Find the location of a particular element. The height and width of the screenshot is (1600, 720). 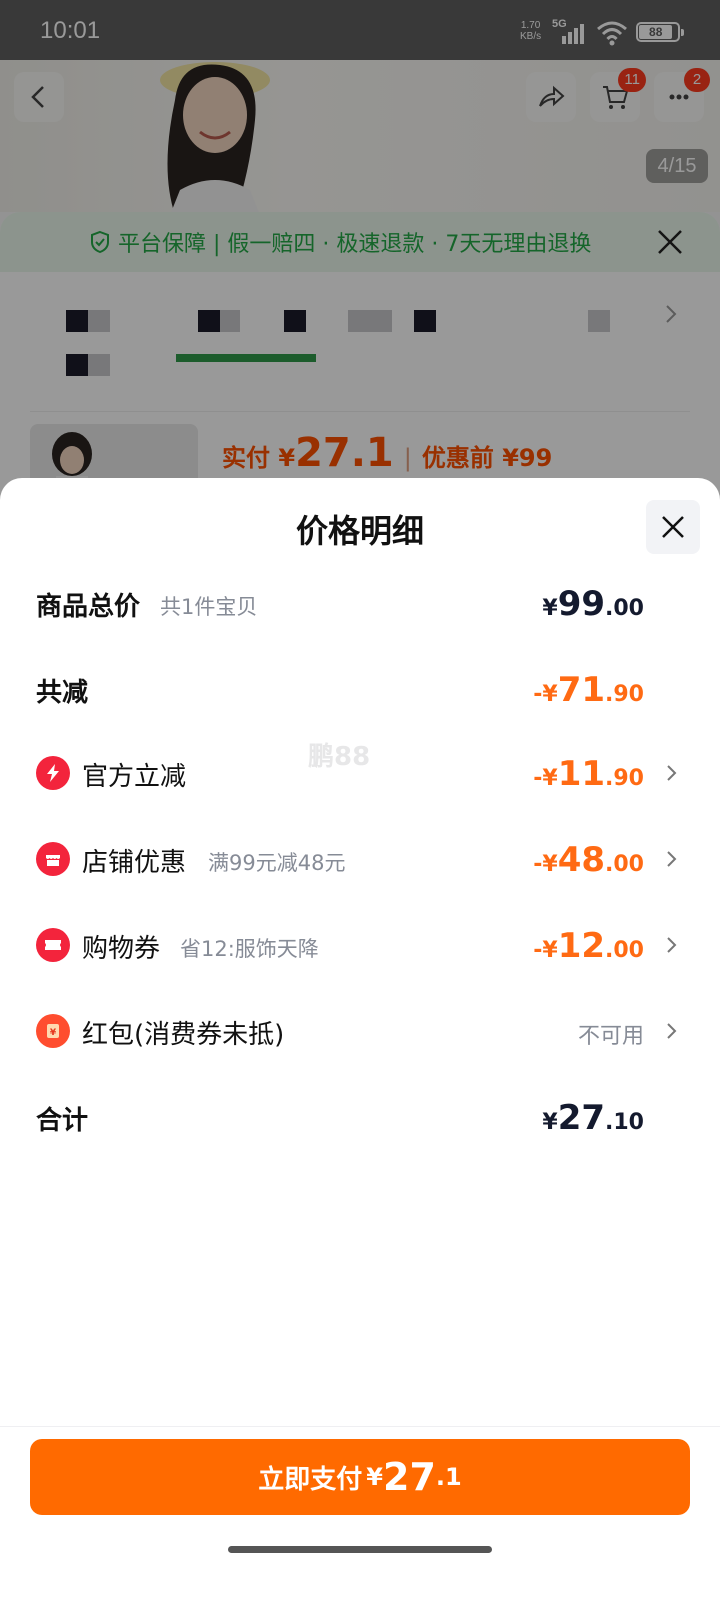

shop-icon is located at coordinates (53, 859).